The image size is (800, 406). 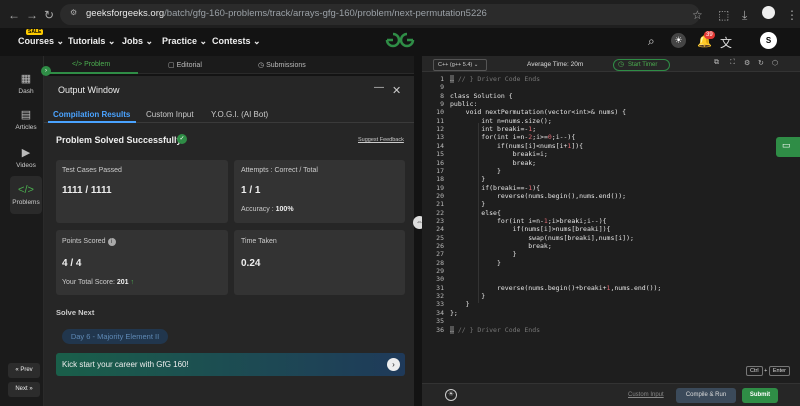 I want to click on submit-button: Submit, so click(x=760, y=395).